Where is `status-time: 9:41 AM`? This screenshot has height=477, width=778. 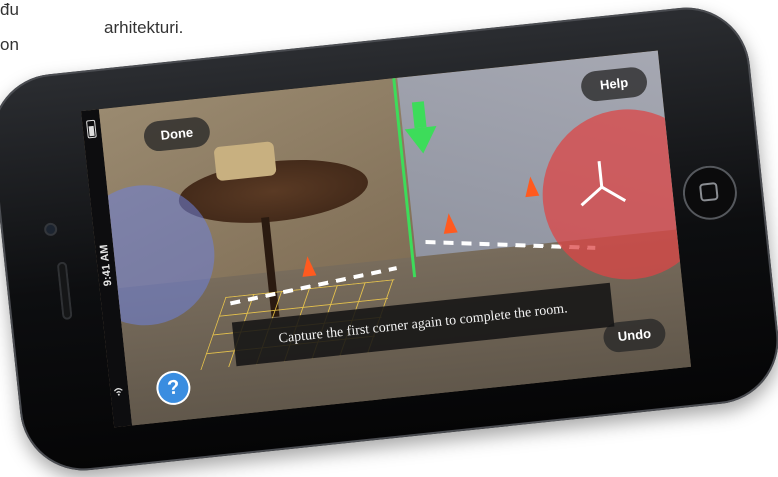
status-time: 9:41 AM is located at coordinates (106, 265).